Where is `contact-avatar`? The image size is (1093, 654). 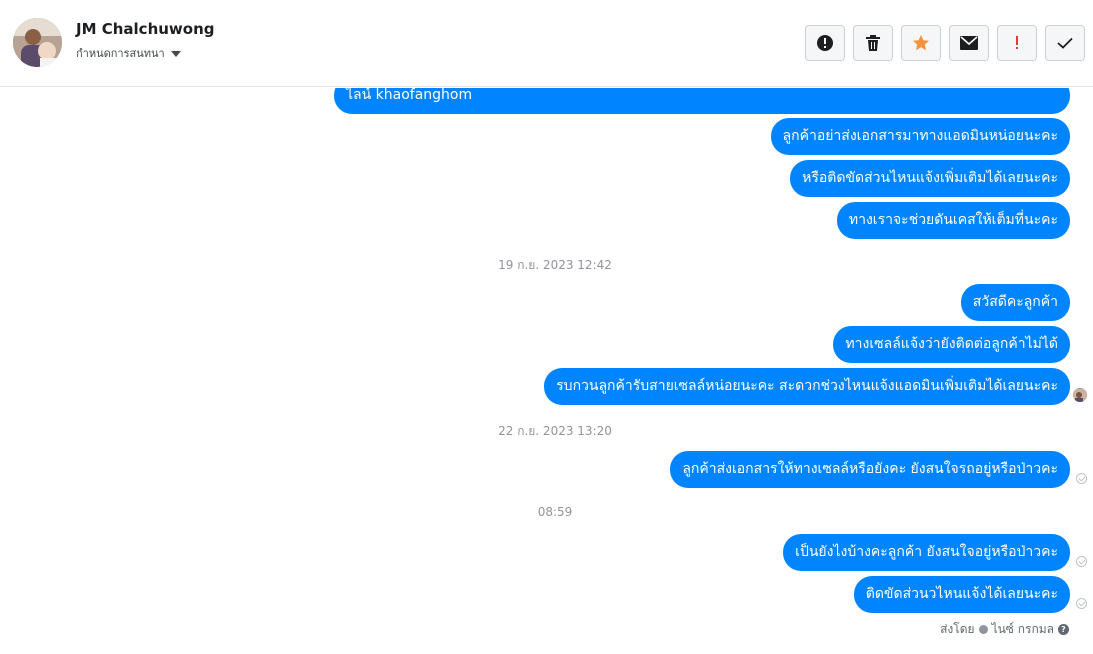
contact-avatar is located at coordinates (37, 42).